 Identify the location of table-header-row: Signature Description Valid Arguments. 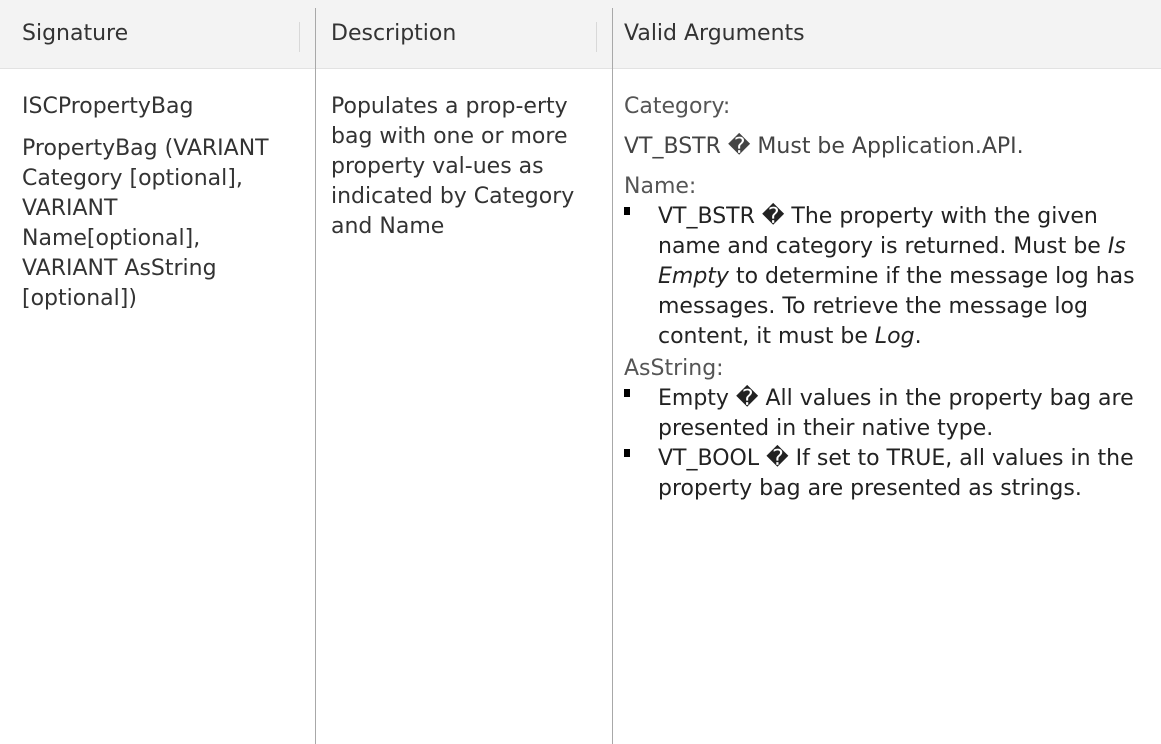
(580, 34).